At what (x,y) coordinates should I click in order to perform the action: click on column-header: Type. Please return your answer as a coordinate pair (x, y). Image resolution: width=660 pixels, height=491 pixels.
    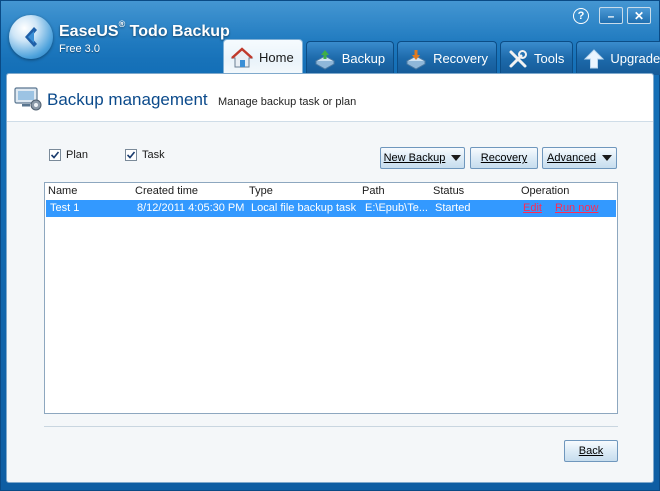
    Looking at the image, I should click on (261, 191).